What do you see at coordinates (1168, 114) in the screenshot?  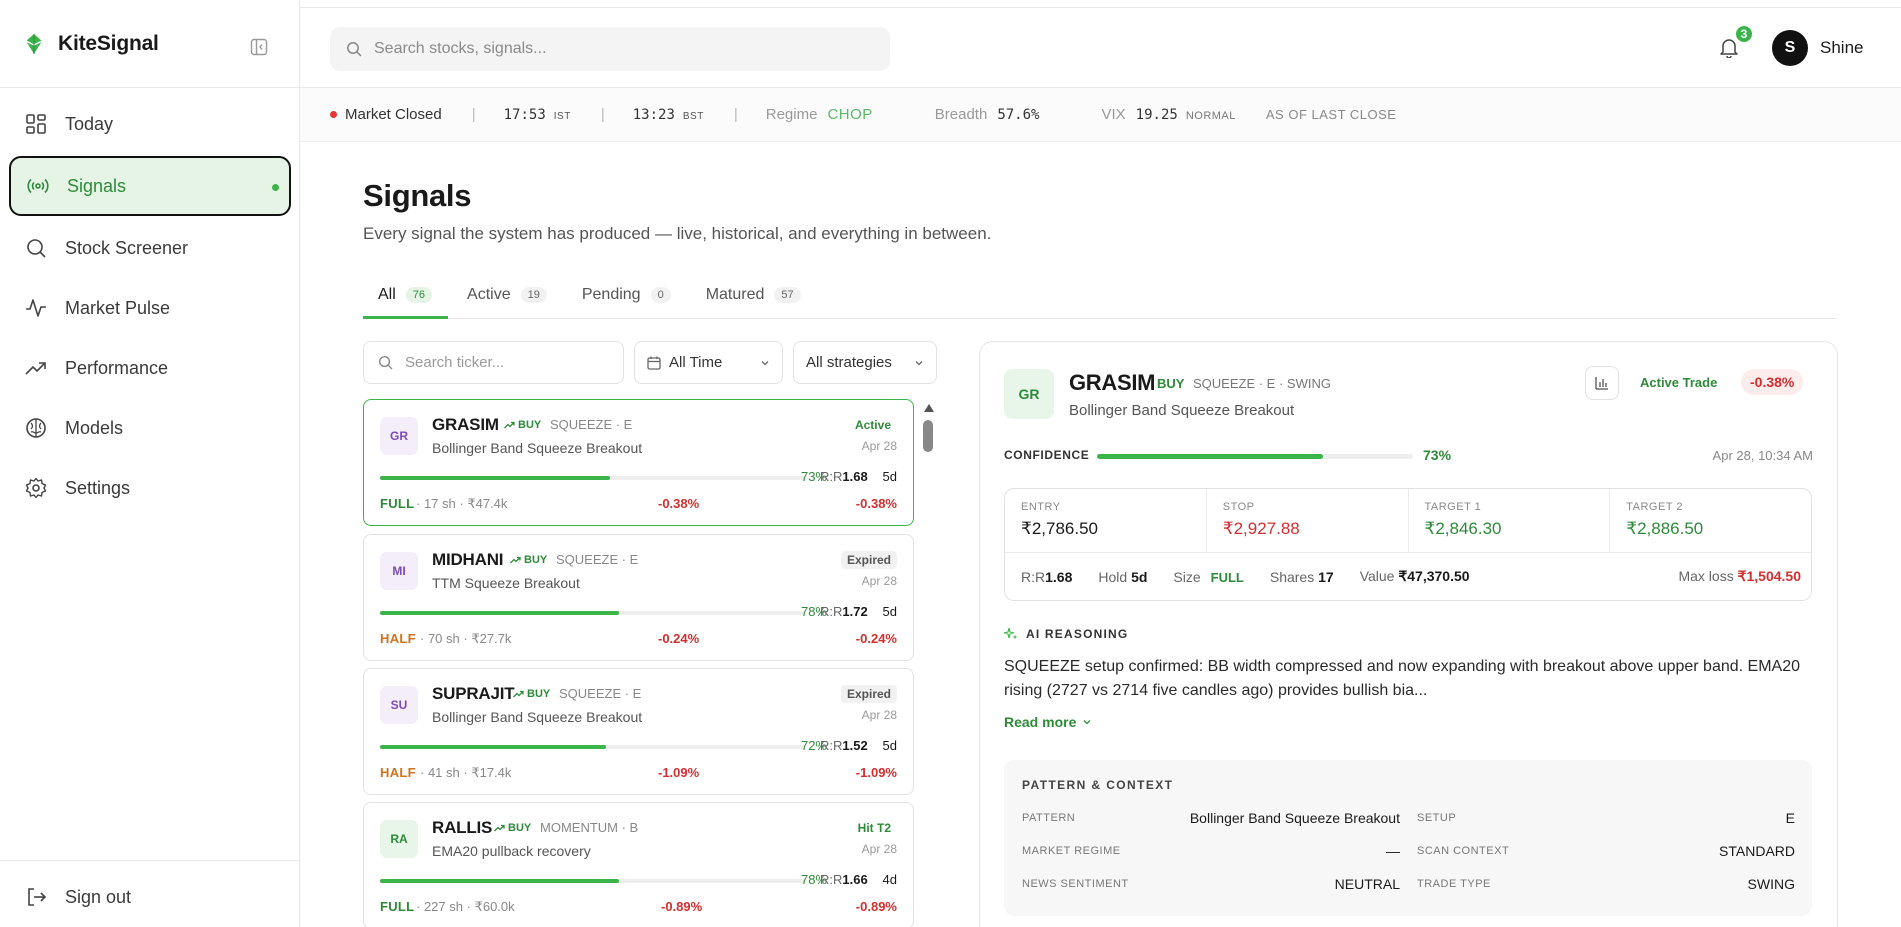 I see `vix-indicator: VIX 19.25 NORMAL` at bounding box center [1168, 114].